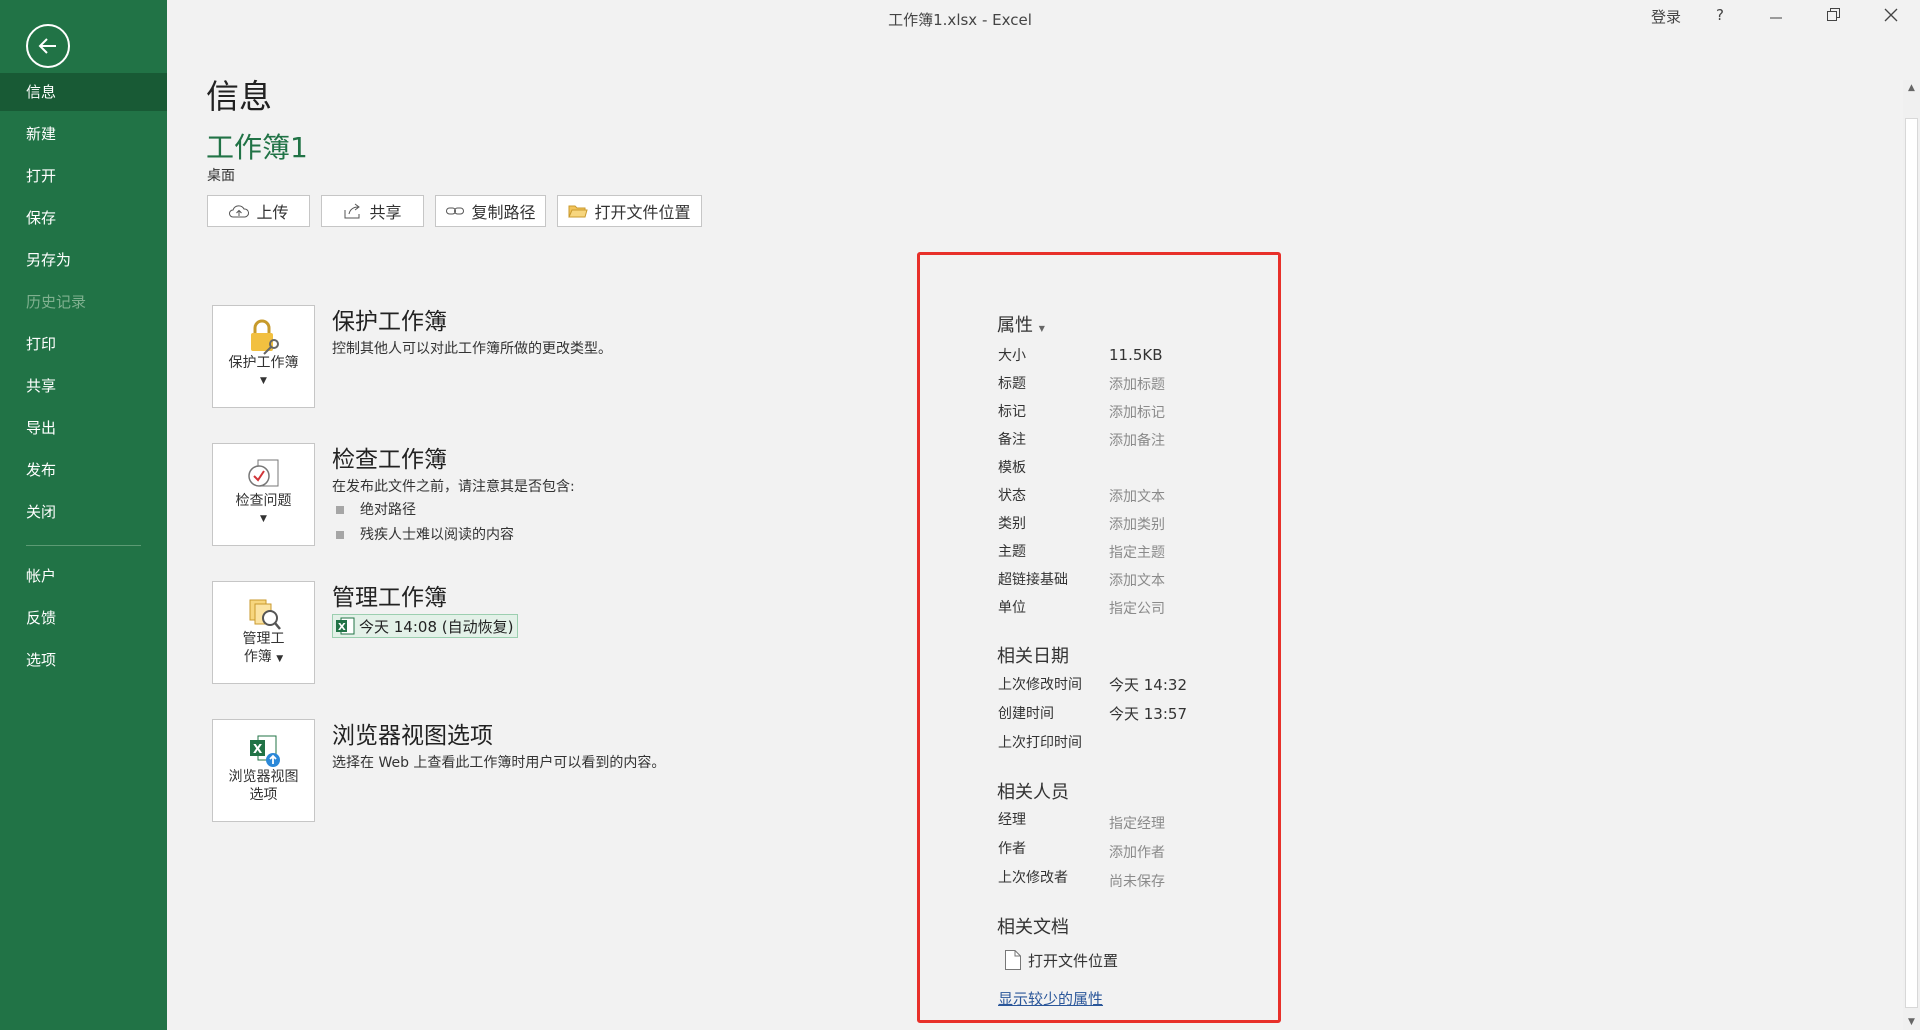 The image size is (1920, 1030). Describe the element at coordinates (1050, 998) in the screenshot. I see `show-fewer-properties-link: 显示较少的属性` at that location.